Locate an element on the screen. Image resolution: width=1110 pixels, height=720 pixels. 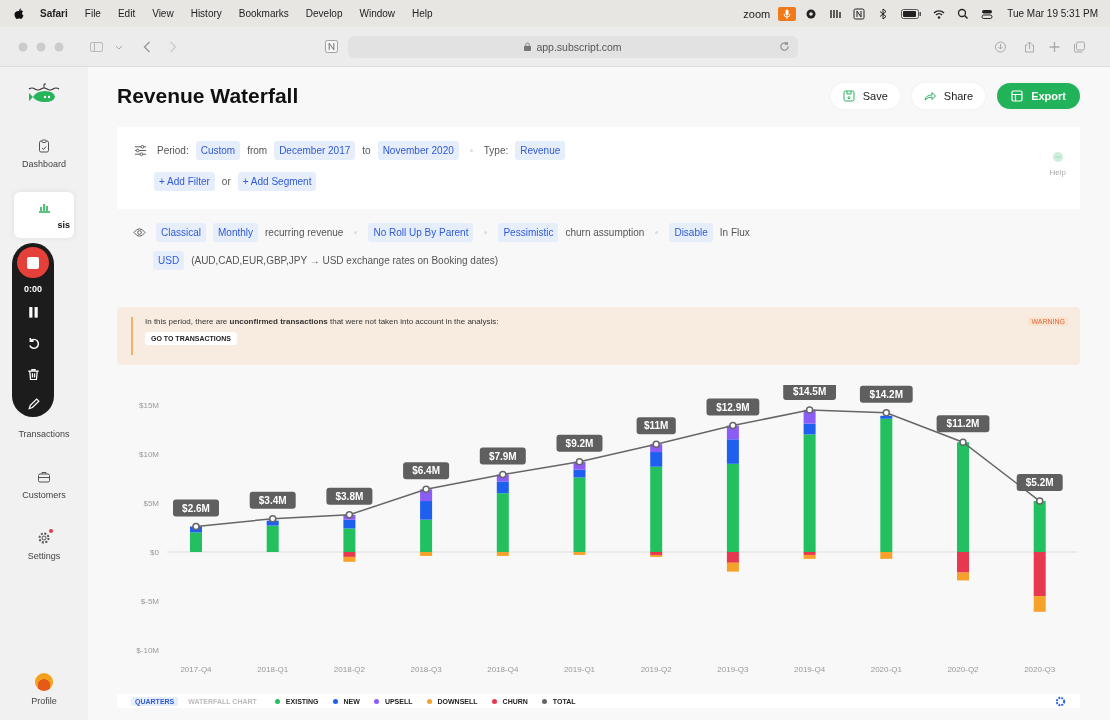
data-label: $14.5M is located at coordinates (809, 391).